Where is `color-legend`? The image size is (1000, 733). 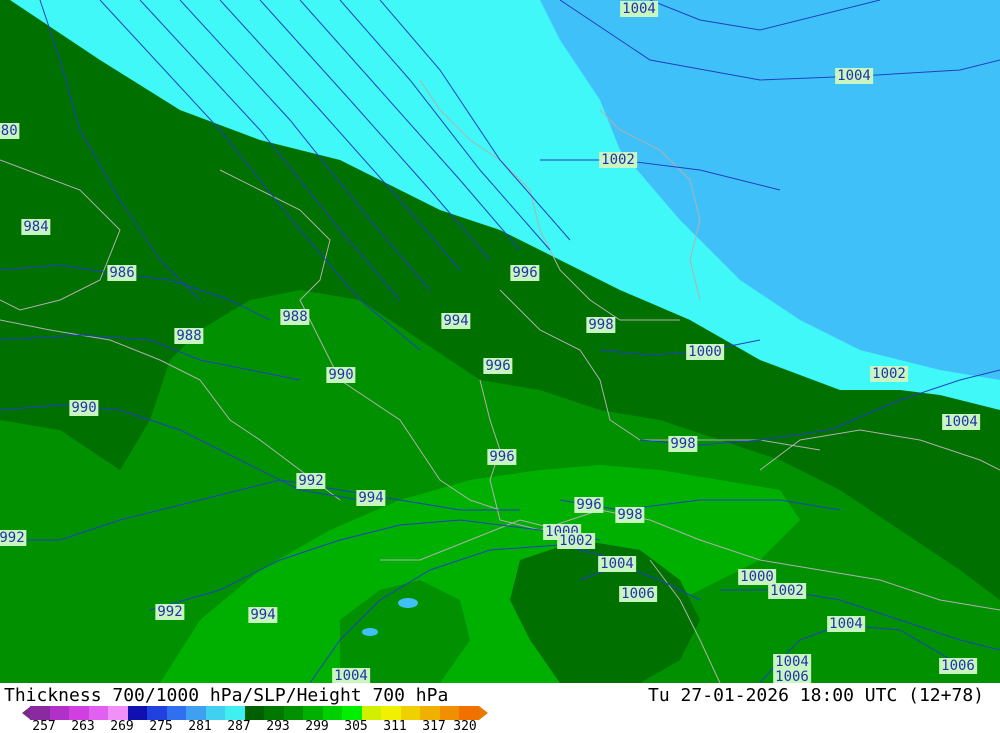 color-legend is located at coordinates (254, 713).